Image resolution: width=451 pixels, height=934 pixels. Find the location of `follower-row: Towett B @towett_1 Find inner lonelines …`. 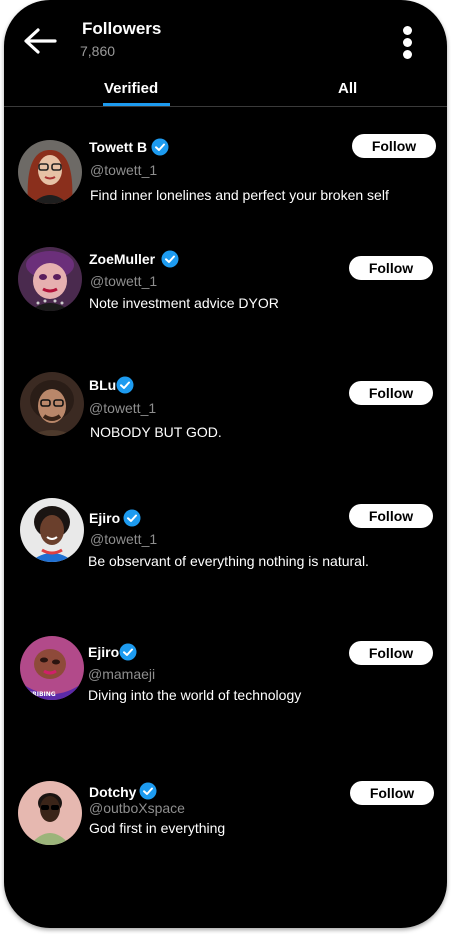

follower-row: Towett B @towett_1 Find inner lonelines … is located at coordinates (225, 184).